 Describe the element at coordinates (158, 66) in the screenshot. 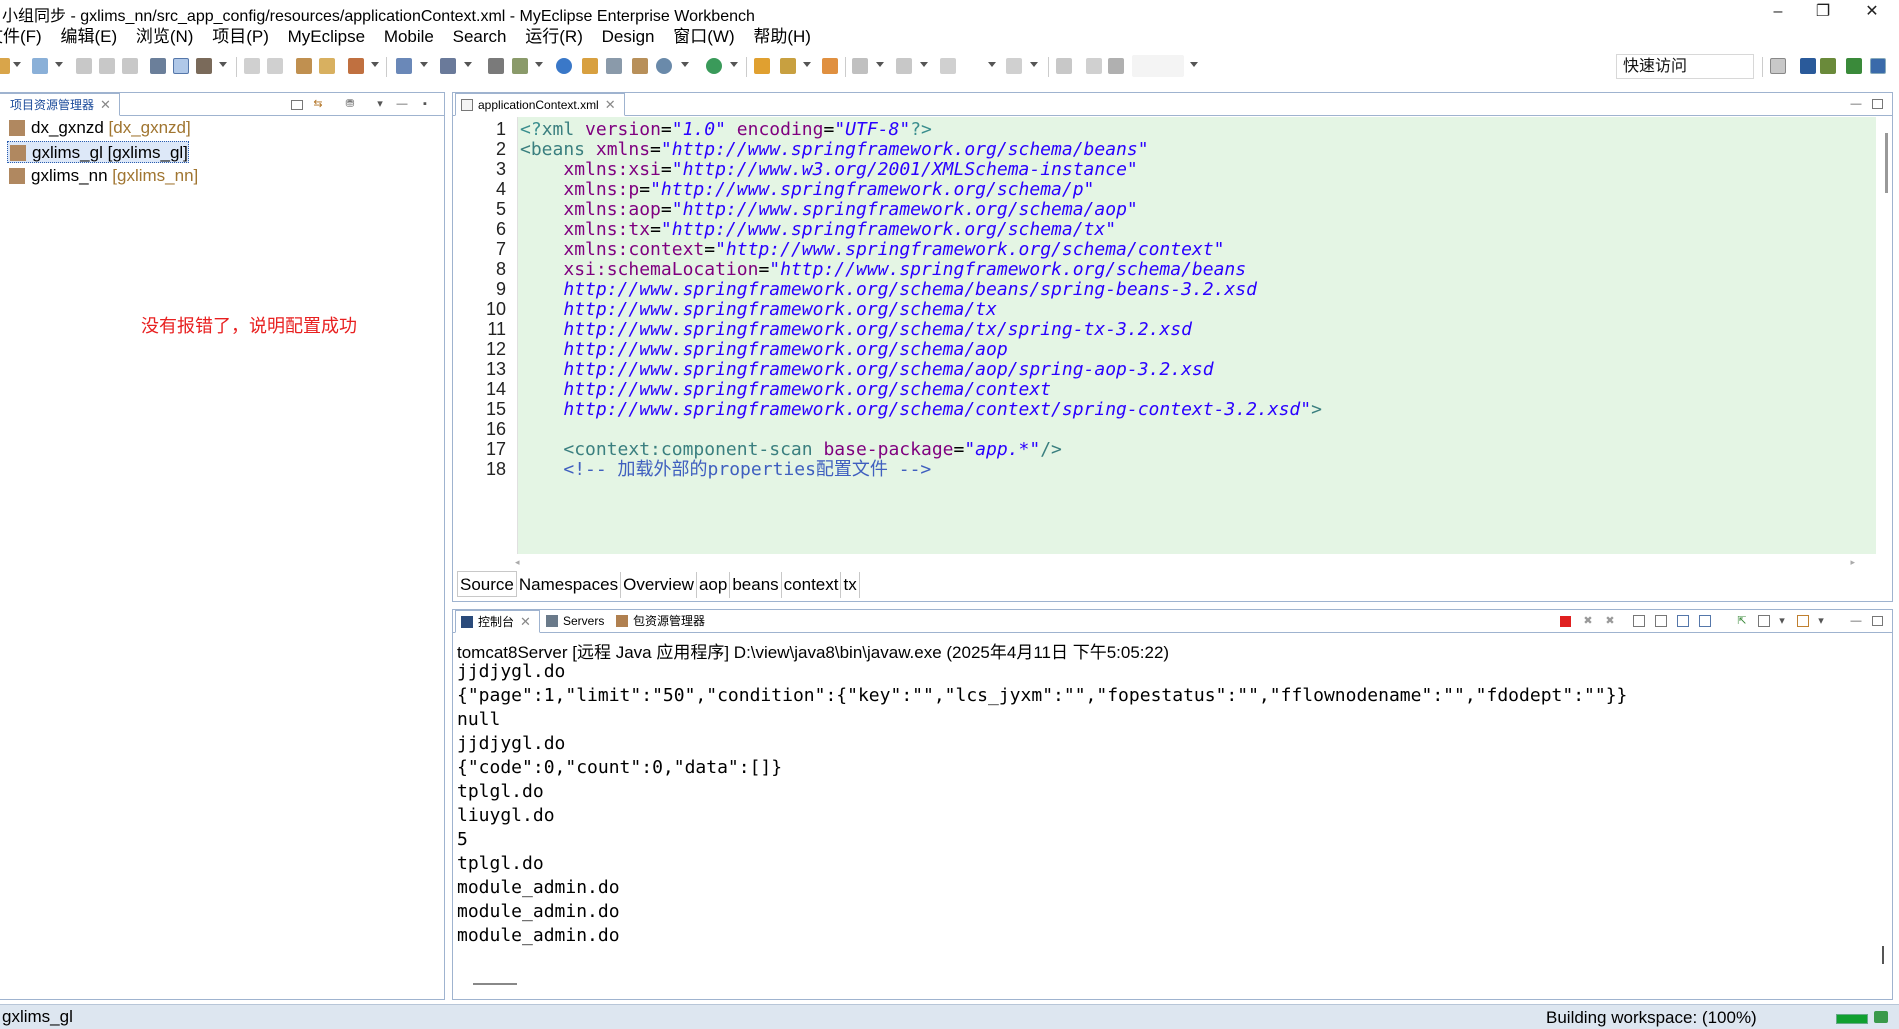

I see `console-icon` at that location.